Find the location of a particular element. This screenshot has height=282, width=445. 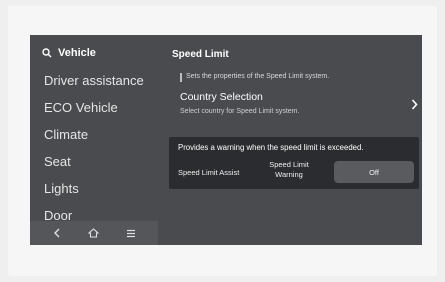

back-button is located at coordinates (57, 233).